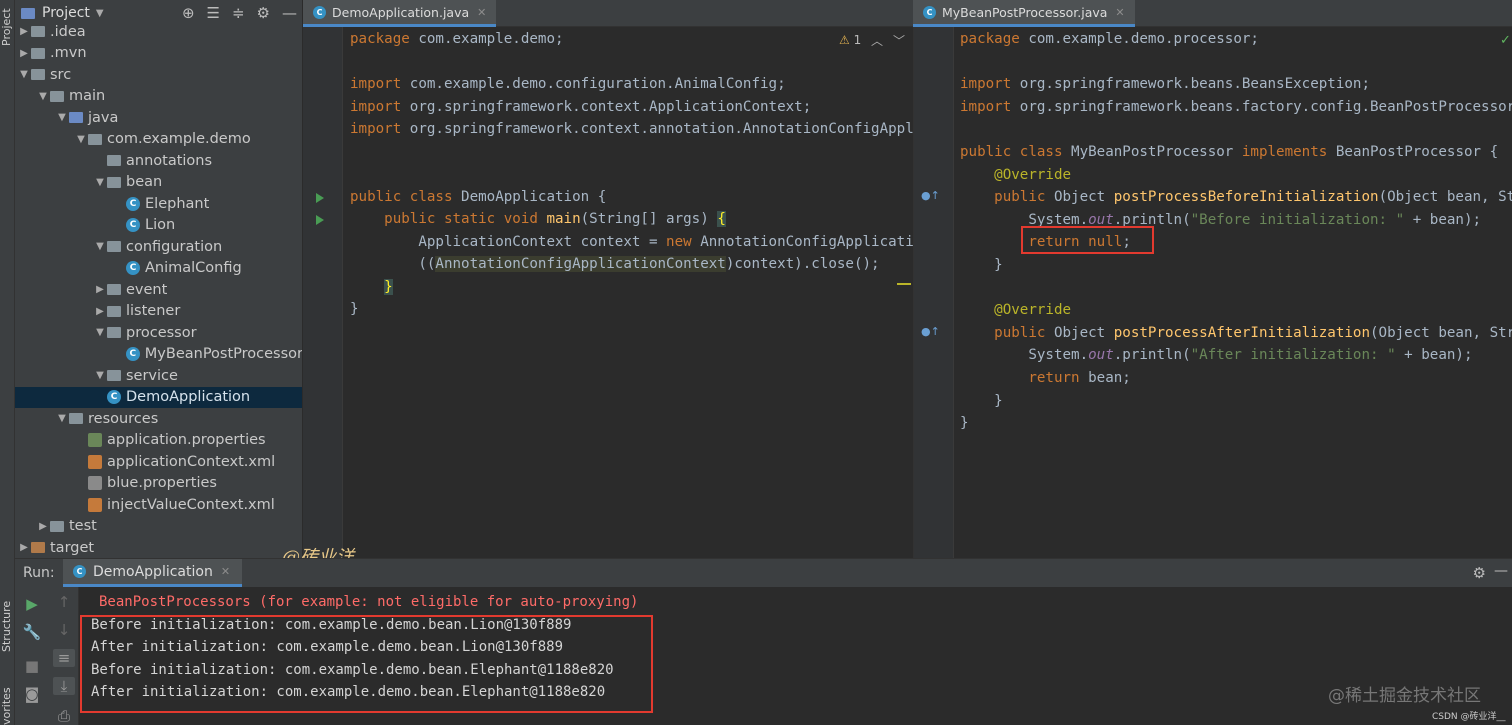  Describe the element at coordinates (158, 505) in the screenshot. I see `tree-item: injectValueContext.xml` at that location.